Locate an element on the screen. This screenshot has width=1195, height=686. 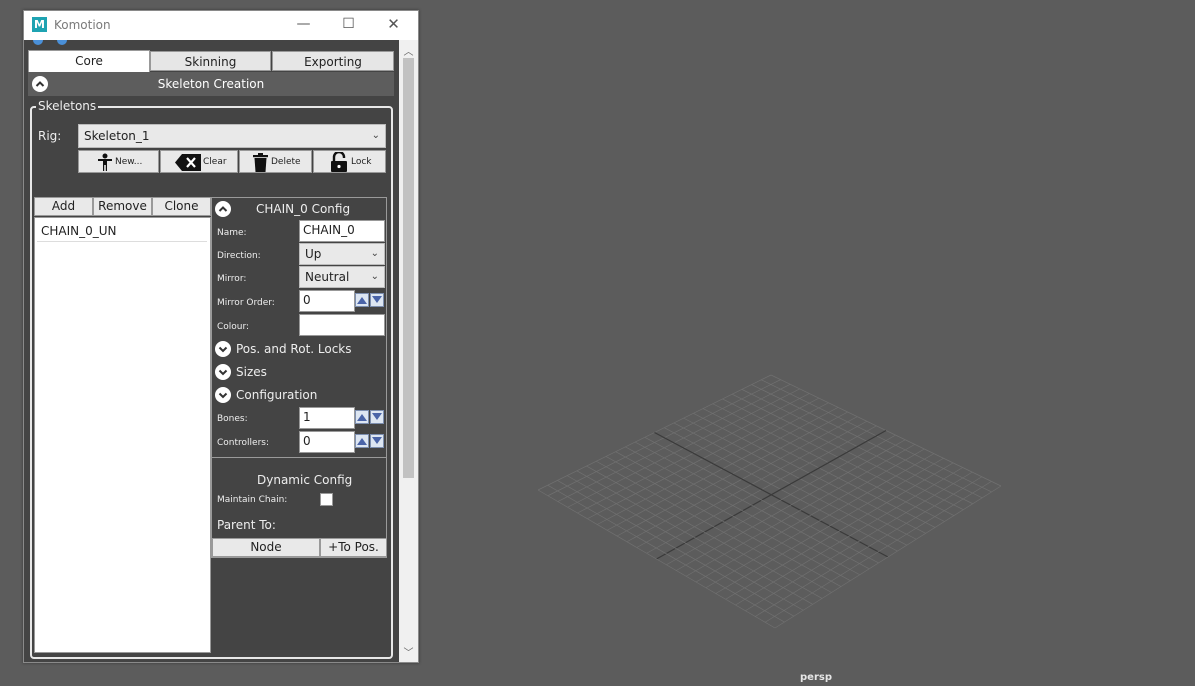
colour-field is located at coordinates (342, 325).